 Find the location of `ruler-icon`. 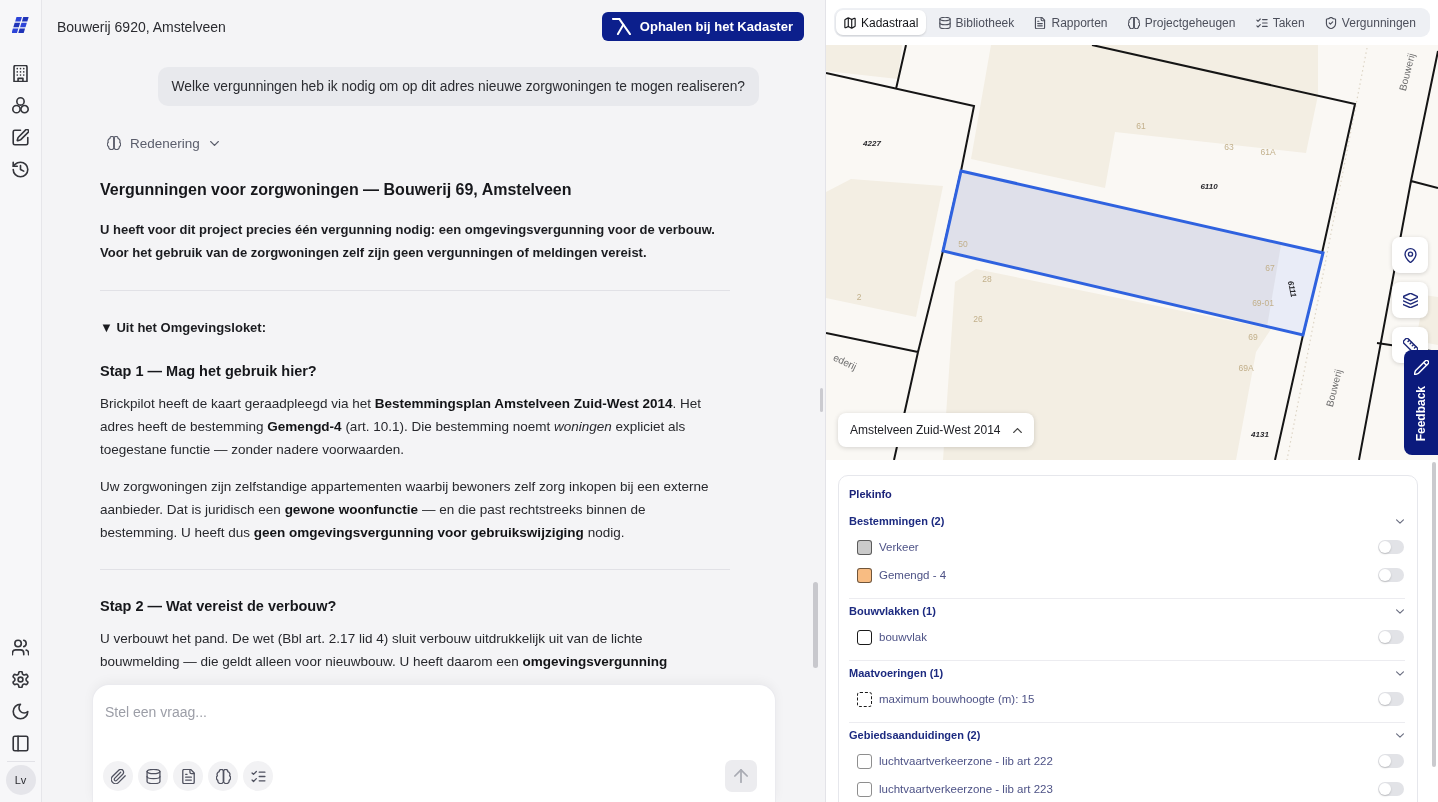

ruler-icon is located at coordinates (1410, 345).